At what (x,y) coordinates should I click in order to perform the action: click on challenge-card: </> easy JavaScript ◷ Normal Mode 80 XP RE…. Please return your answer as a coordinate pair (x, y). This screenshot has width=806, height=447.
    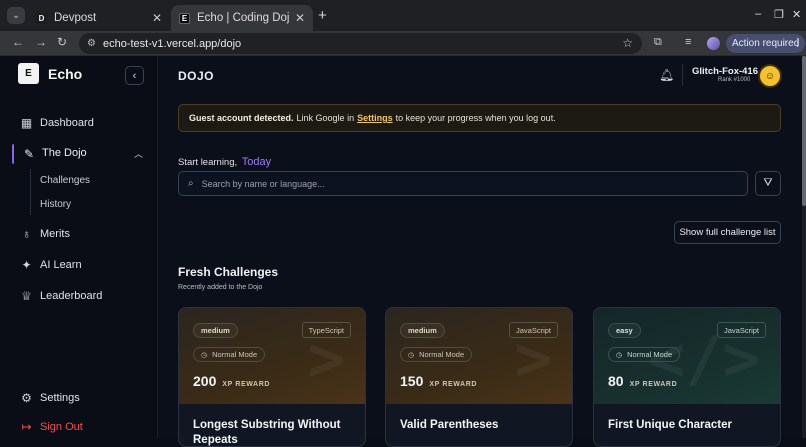
    Looking at the image, I should click on (687, 377).